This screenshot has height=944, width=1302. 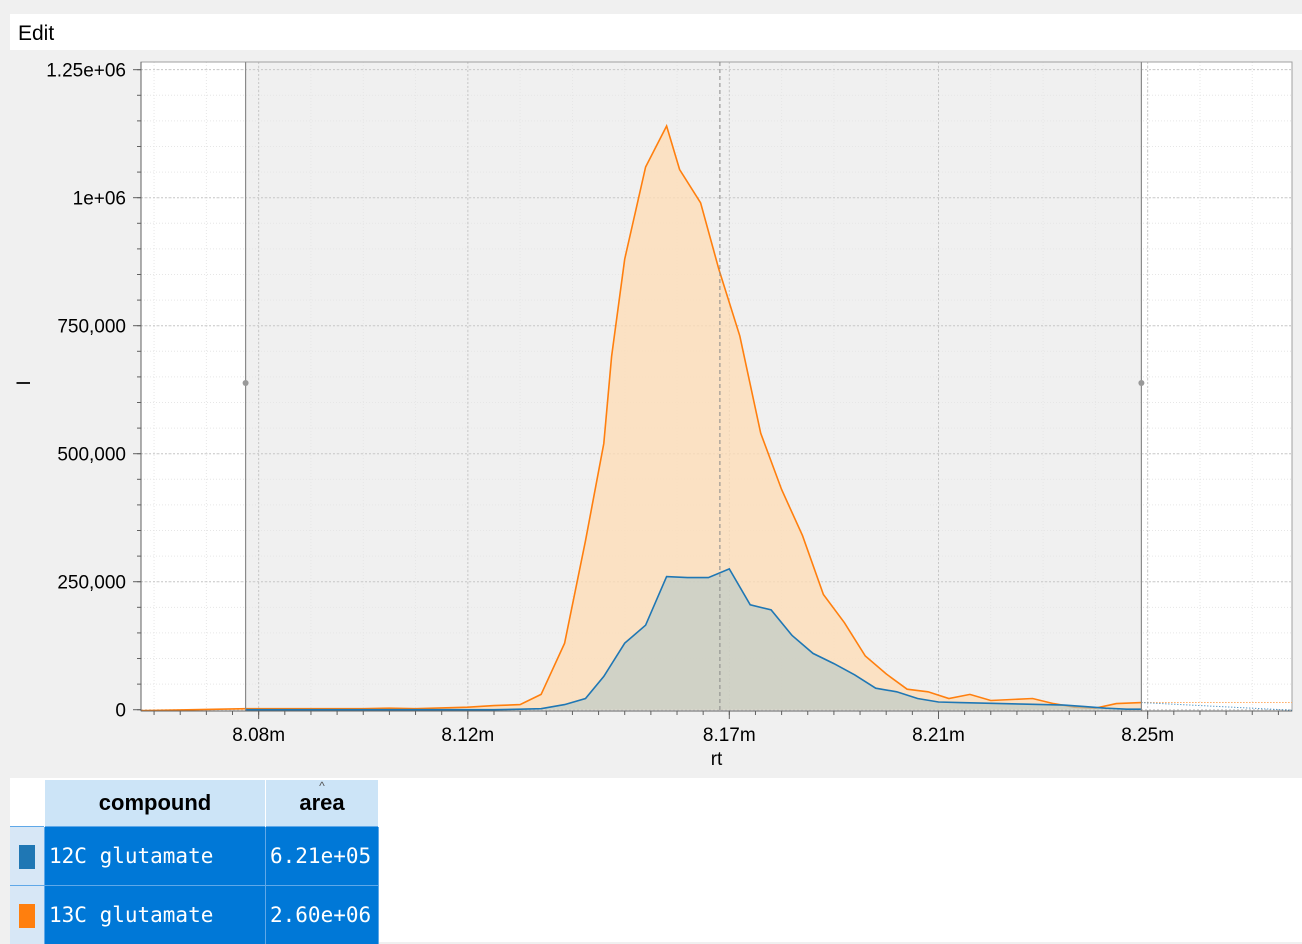 What do you see at coordinates (258, 735) in the screenshot?
I see `x-tick-label: 8.08m` at bounding box center [258, 735].